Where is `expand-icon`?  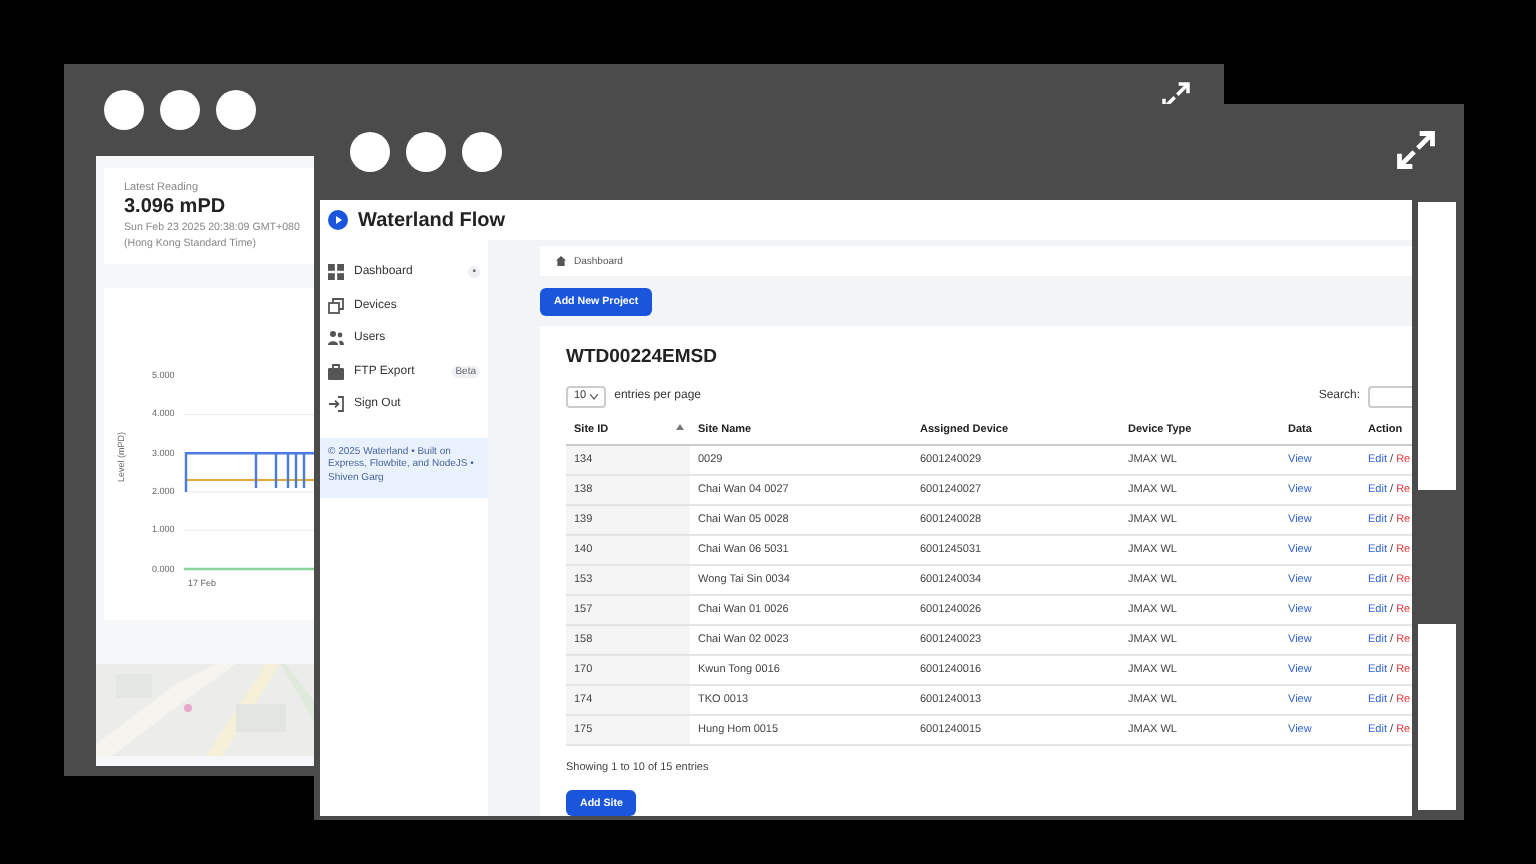 expand-icon is located at coordinates (1416, 150).